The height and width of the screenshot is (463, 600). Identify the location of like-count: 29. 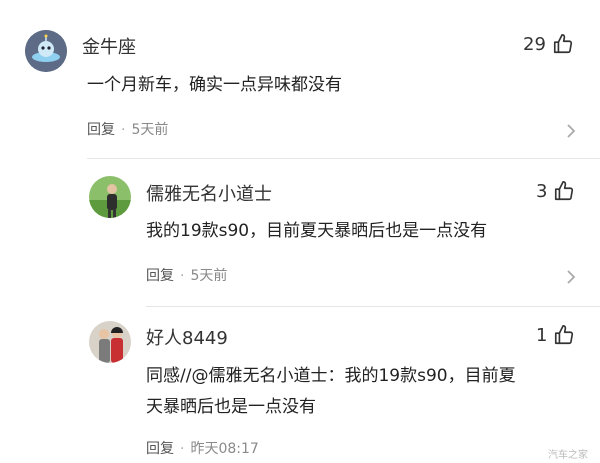
(534, 44).